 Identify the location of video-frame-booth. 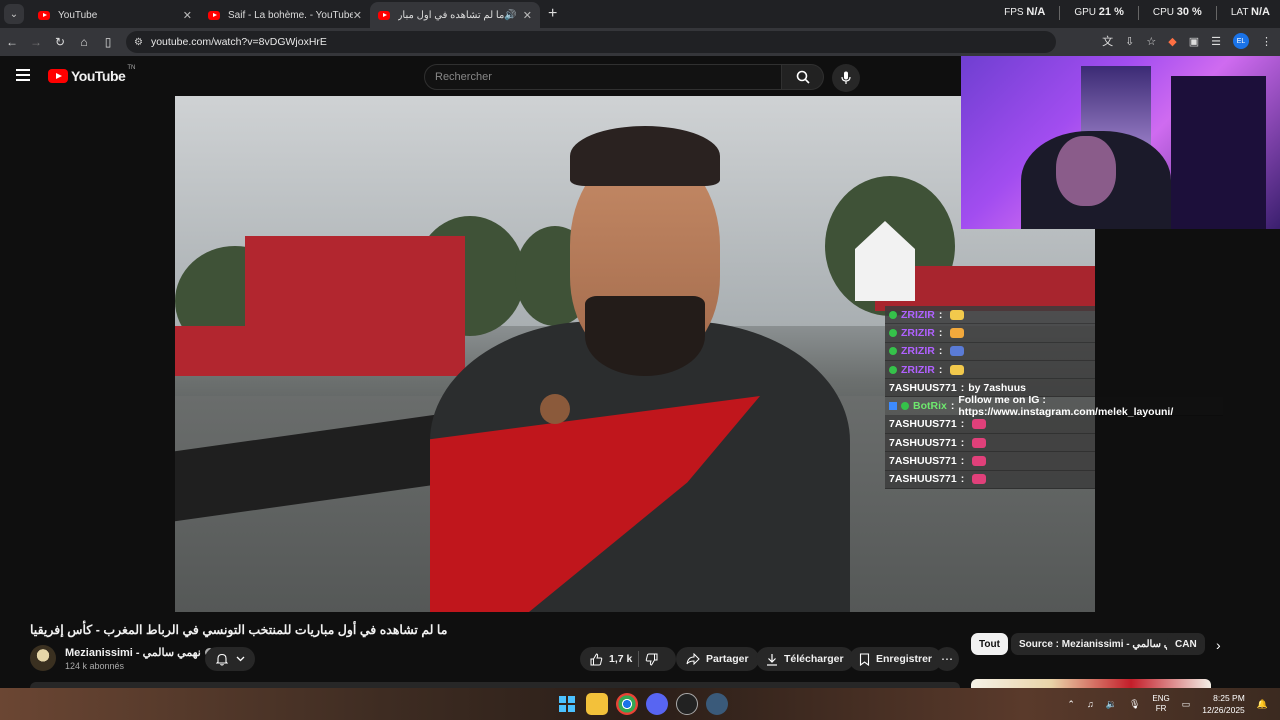
(220, 351).